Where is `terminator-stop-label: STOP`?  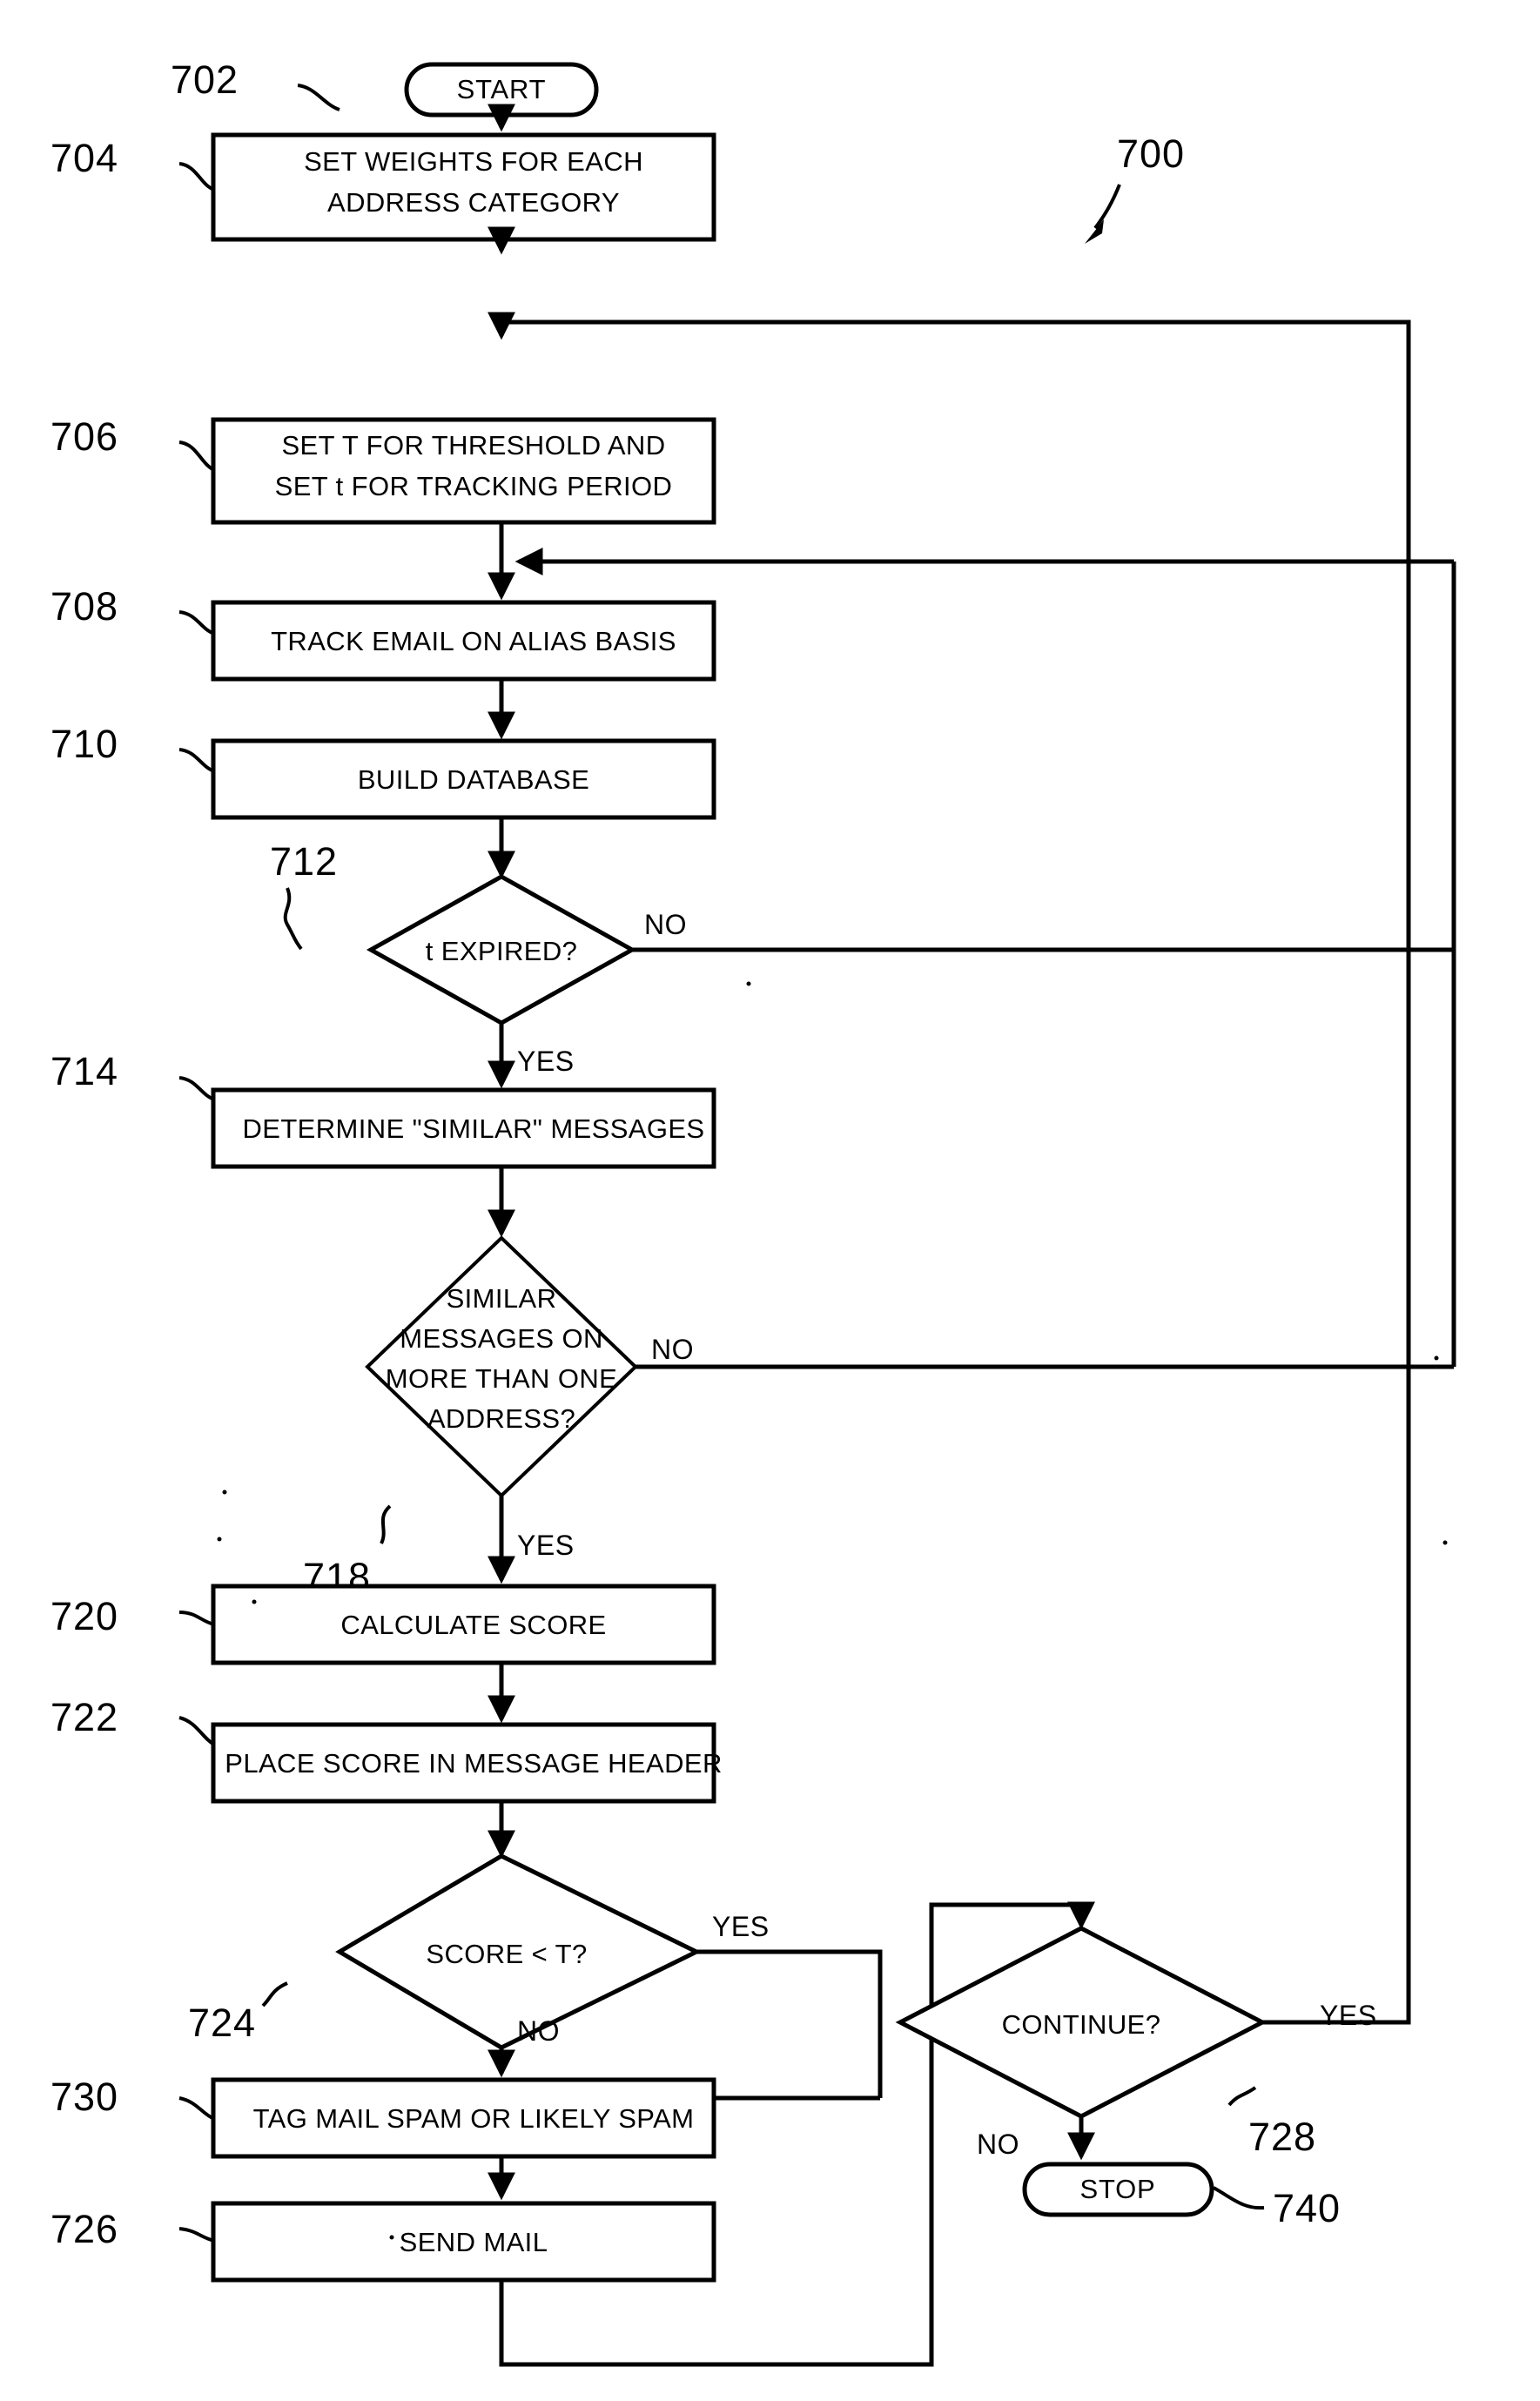
terminator-stop-label: STOP is located at coordinates (1117, 2189).